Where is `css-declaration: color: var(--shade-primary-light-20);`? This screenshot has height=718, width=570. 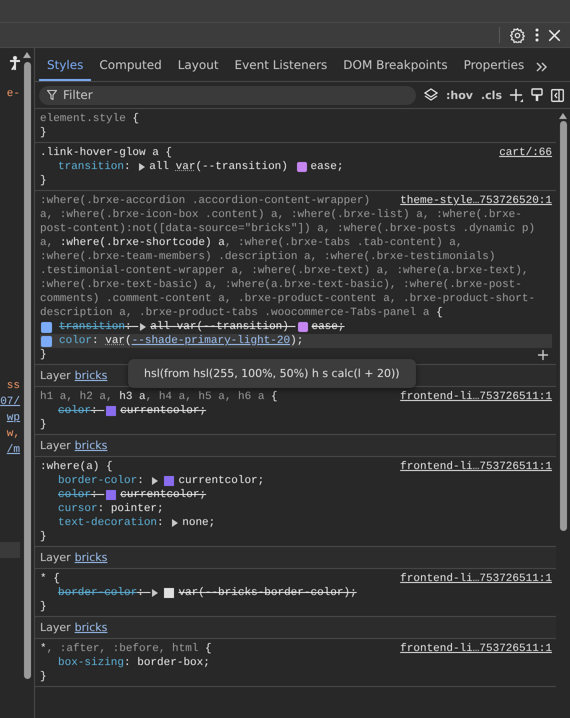
css-declaration: color: var(--shade-primary-light-20); is located at coordinates (296, 341).